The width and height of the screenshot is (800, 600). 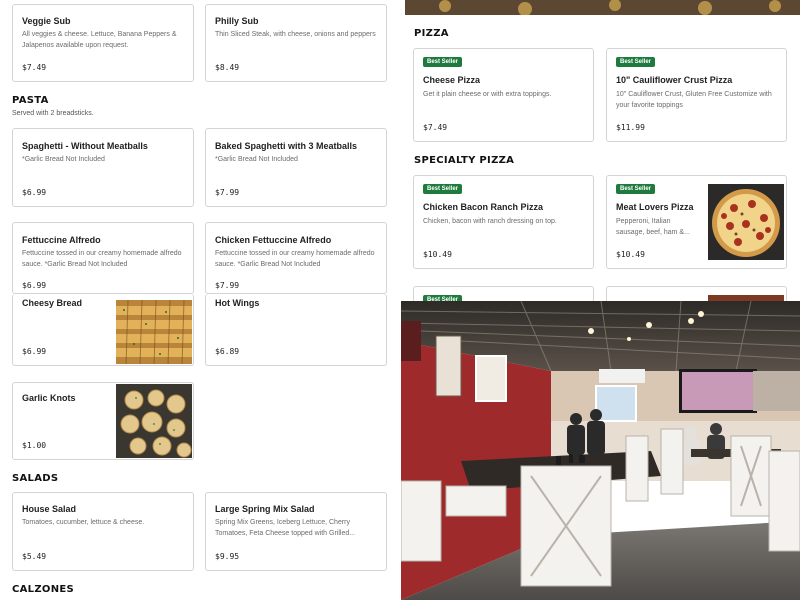 What do you see at coordinates (227, 351) in the screenshot?
I see `item-price: $6.89` at bounding box center [227, 351].